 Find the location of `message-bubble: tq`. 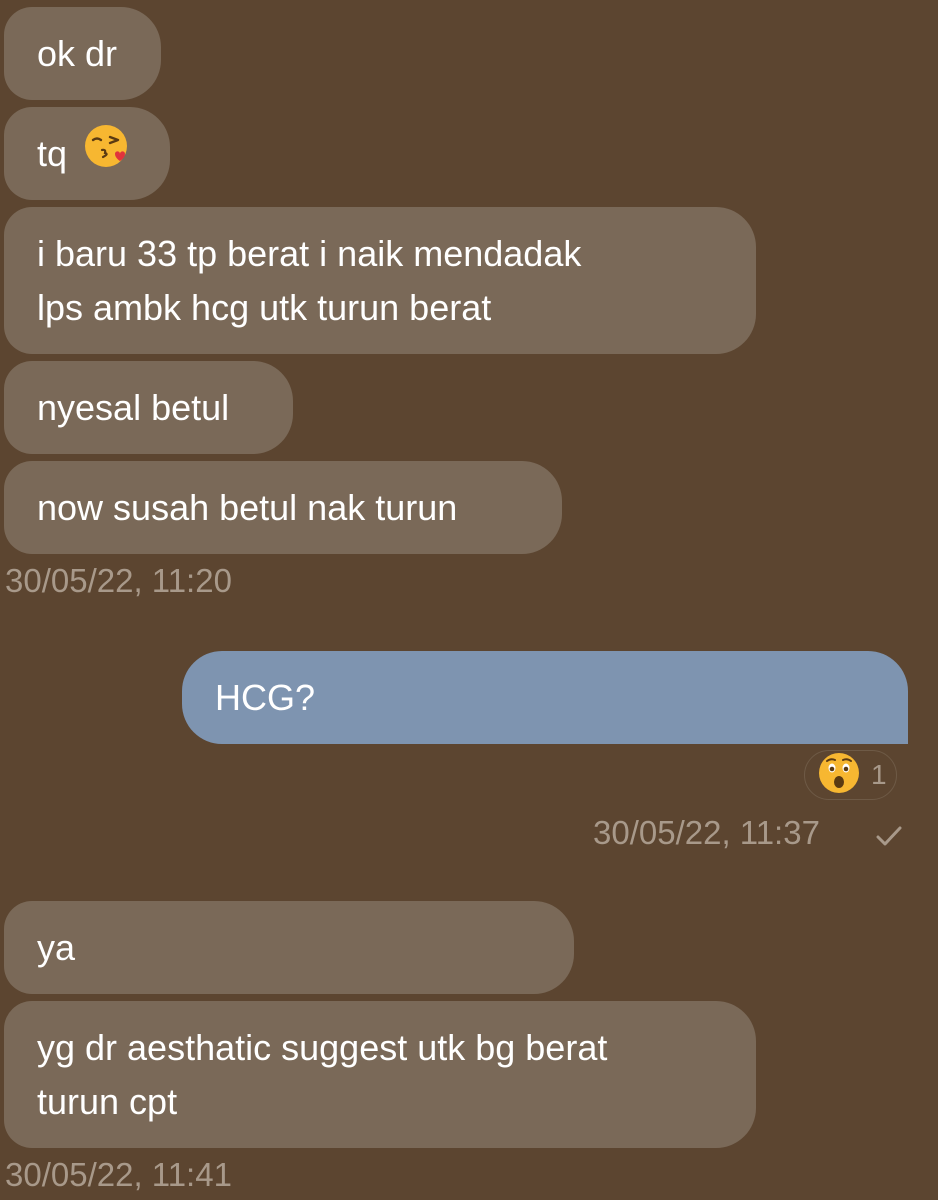

message-bubble: tq is located at coordinates (87, 153).